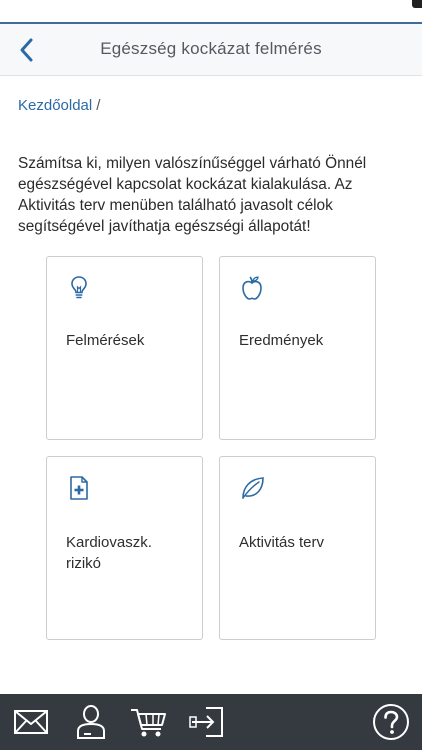  I want to click on tile-aktivitas-terv: Aktivitás terv, so click(297, 548).